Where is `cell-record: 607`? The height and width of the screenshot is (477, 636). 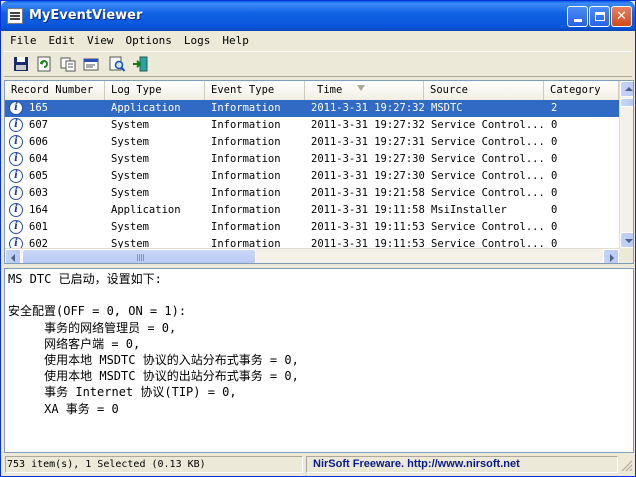 cell-record: 607 is located at coordinates (38, 125).